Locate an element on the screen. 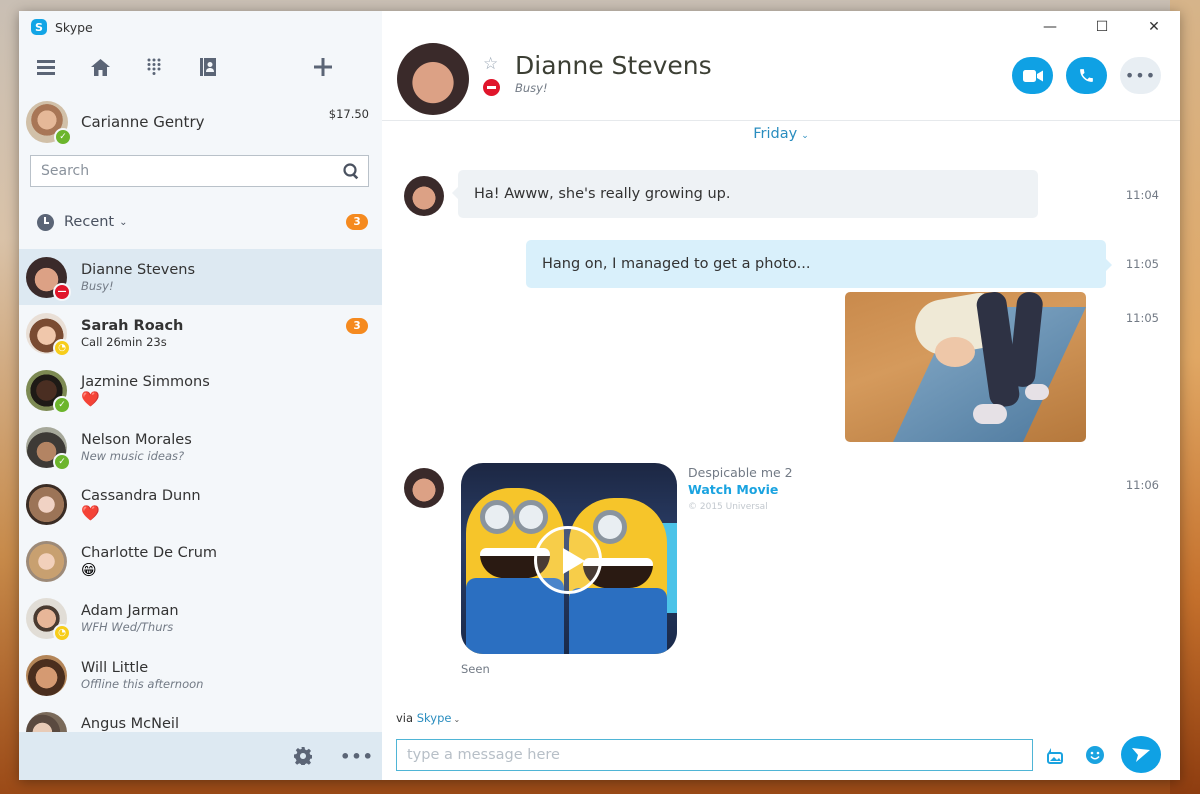 The width and height of the screenshot is (1200, 794). seen-indicator: Seen is located at coordinates (475, 669).